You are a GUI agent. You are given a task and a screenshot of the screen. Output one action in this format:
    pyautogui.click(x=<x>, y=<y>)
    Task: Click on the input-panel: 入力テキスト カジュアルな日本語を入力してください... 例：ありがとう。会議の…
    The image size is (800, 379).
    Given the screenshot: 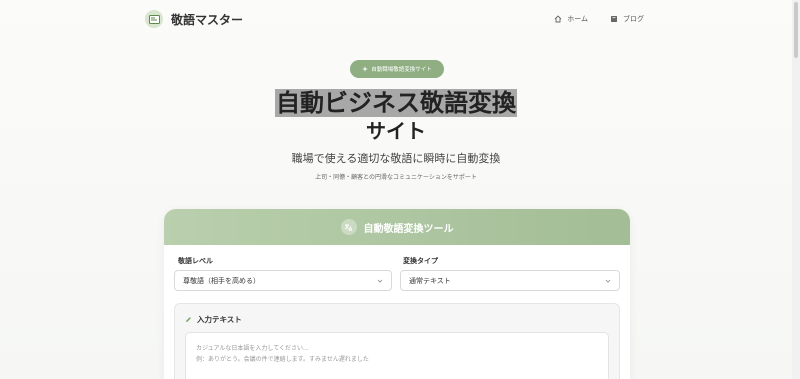 What is the action you would take?
    pyautogui.click(x=397, y=341)
    